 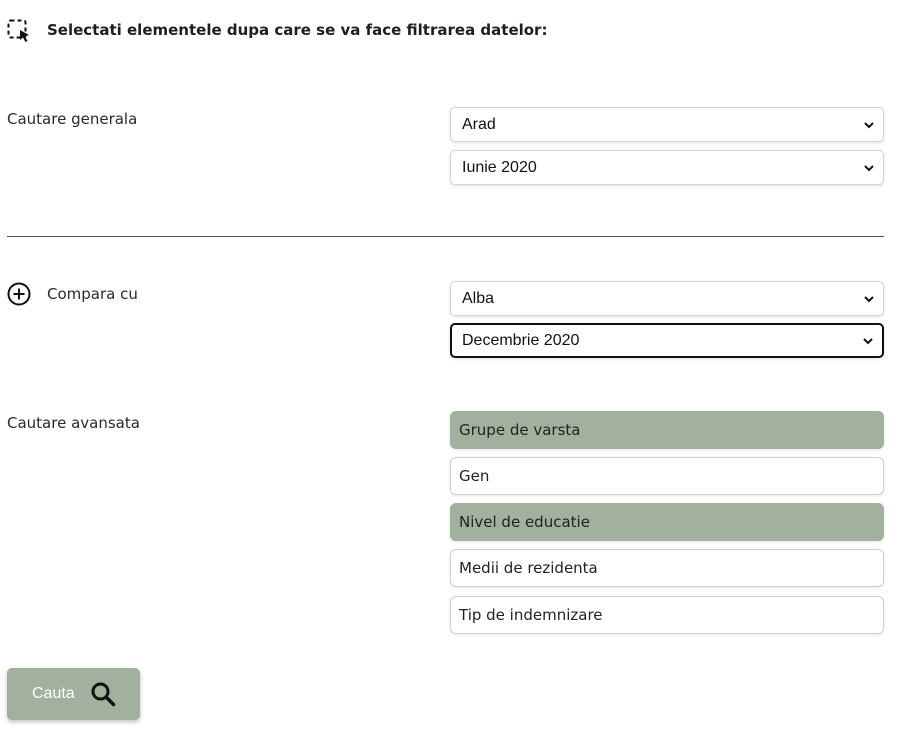 I want to click on option-label: Tip de indemnizare, so click(x=531, y=615).